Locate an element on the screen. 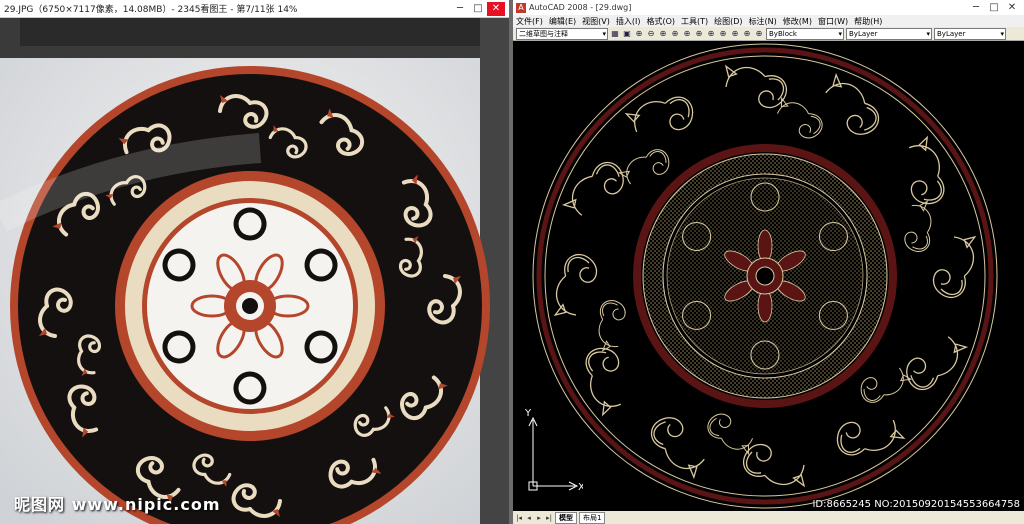 This screenshot has height=524, width=1024. layout-tabs: |◂ ◂ ▸ ▸| 模型 布局1 is located at coordinates (768, 517).